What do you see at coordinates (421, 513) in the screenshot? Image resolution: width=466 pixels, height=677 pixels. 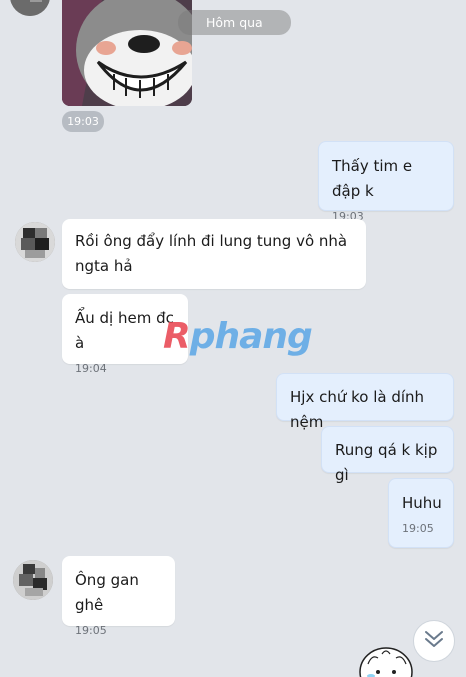 I see `message-bubble-outgoing: Huhu 19:05` at bounding box center [421, 513].